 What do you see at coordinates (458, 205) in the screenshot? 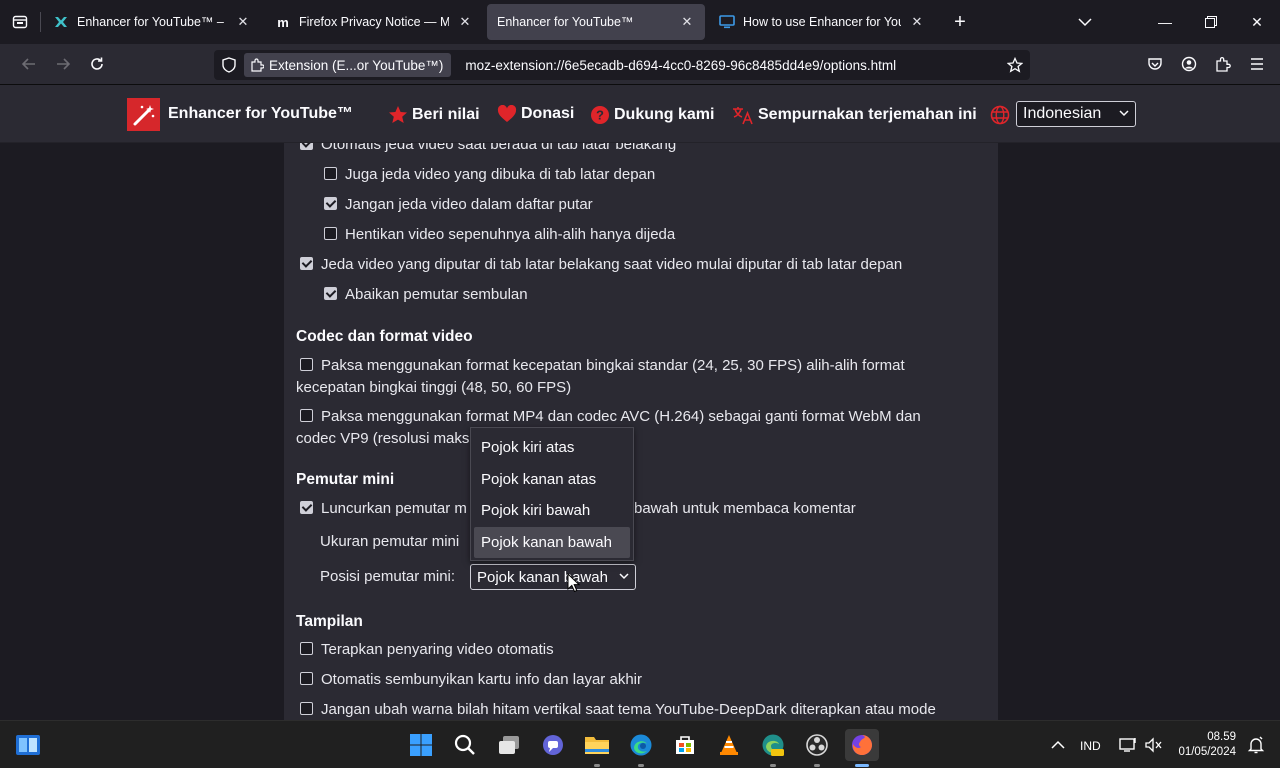
I see `option-bg-pause-playlist: Jangan jeda video dalam daftar putar` at bounding box center [458, 205].